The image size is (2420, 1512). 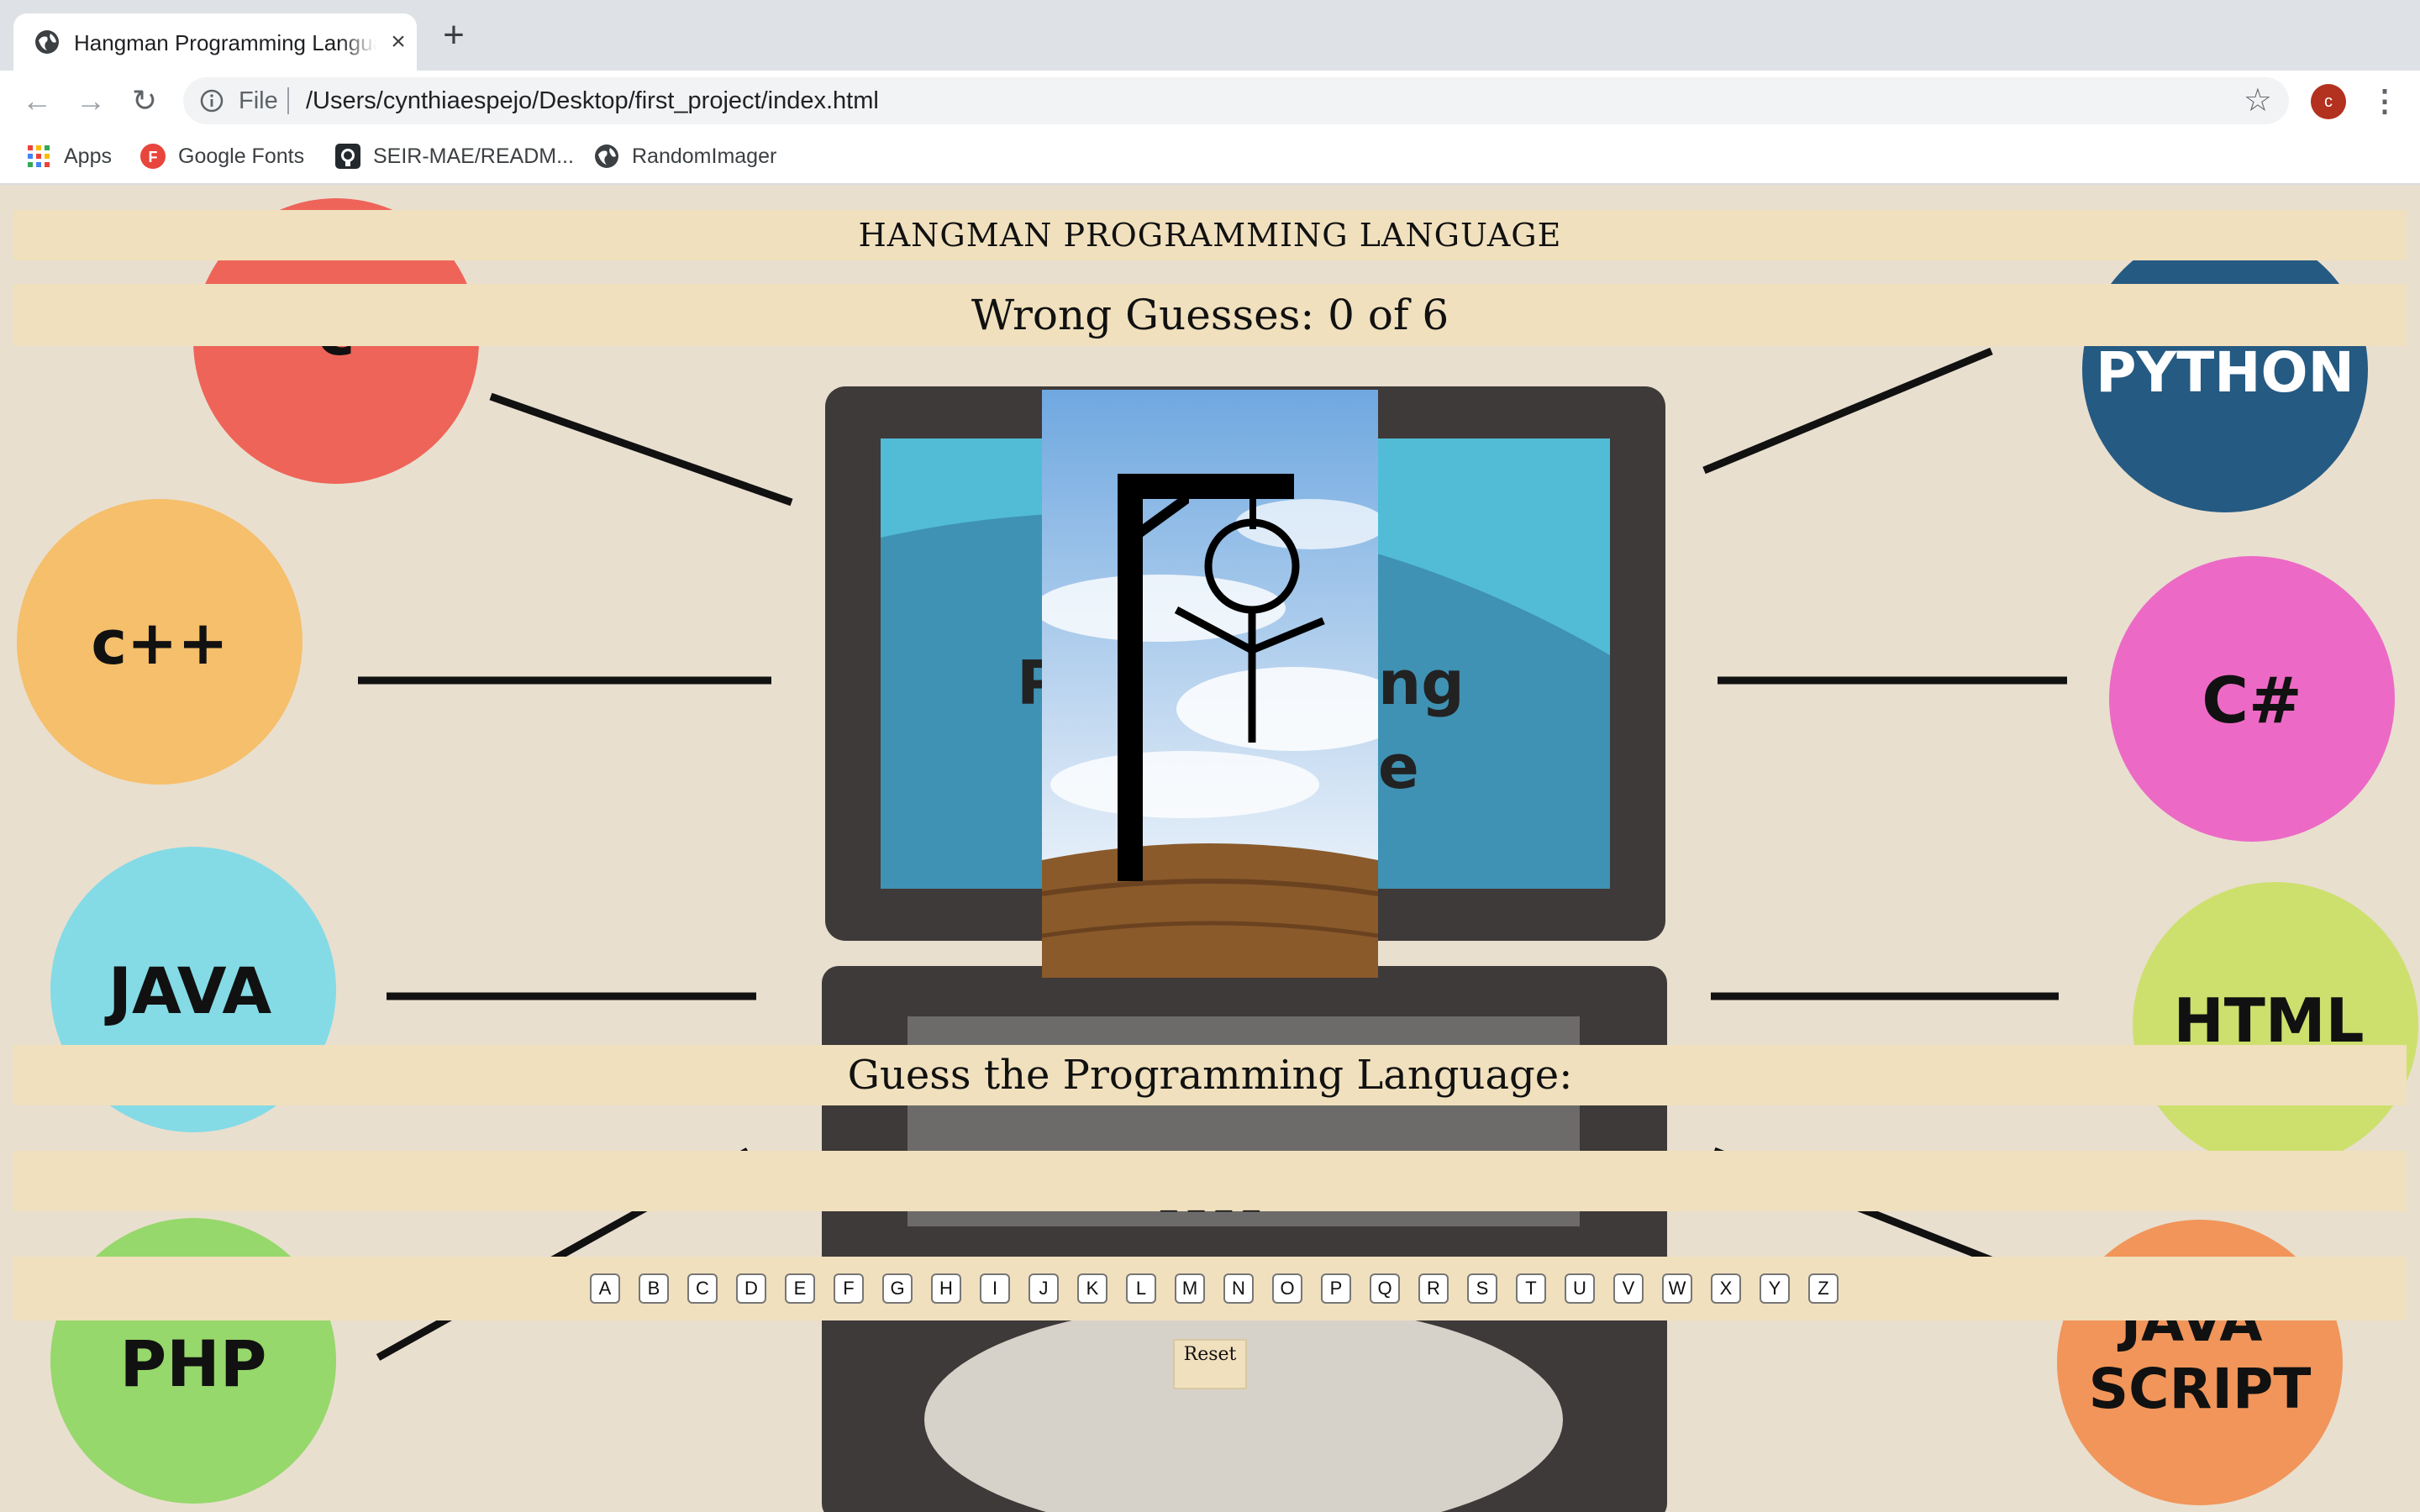 I want to click on letter-button-o: O, so click(x=1287, y=1288).